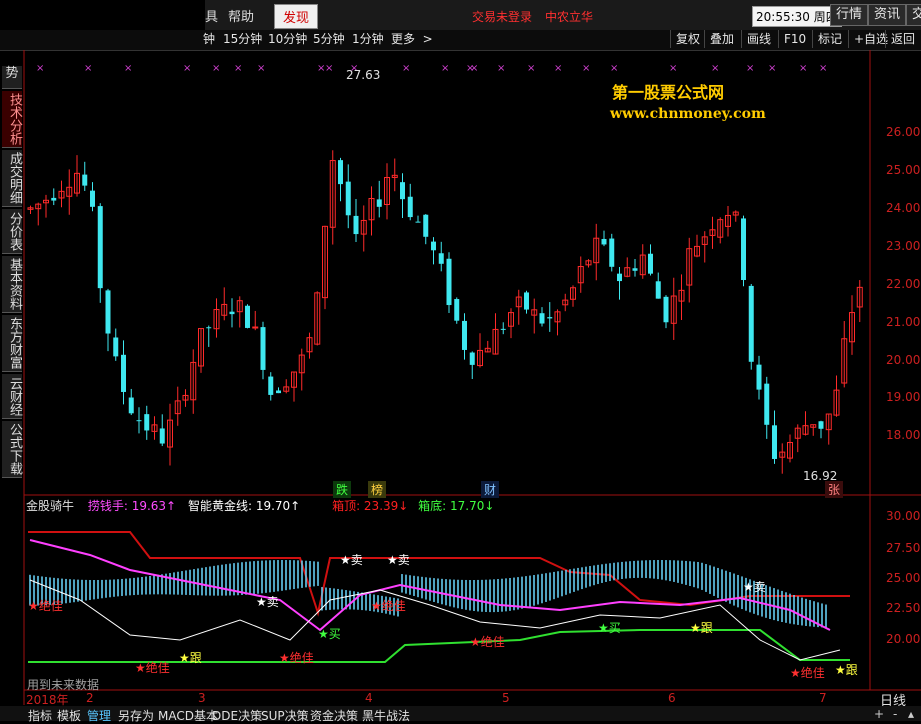  Describe the element at coordinates (490, 489) in the screenshot. I see `tag-cai: 财` at that location.